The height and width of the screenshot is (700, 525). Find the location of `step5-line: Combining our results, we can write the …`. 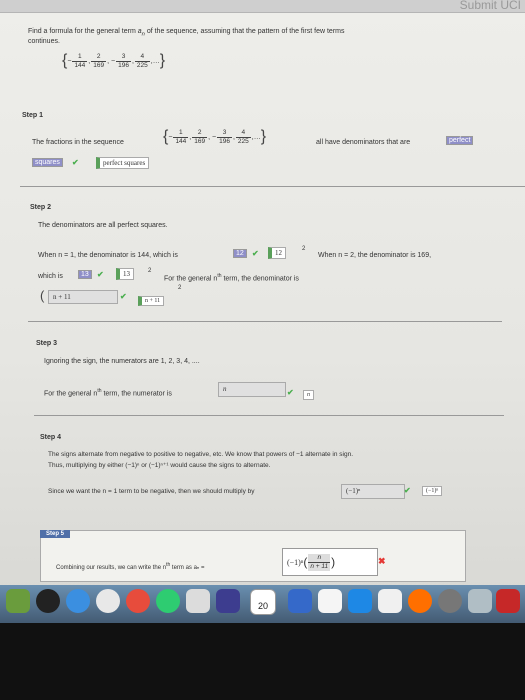

step5-line: Combining our results, we can write the … is located at coordinates (130, 566).